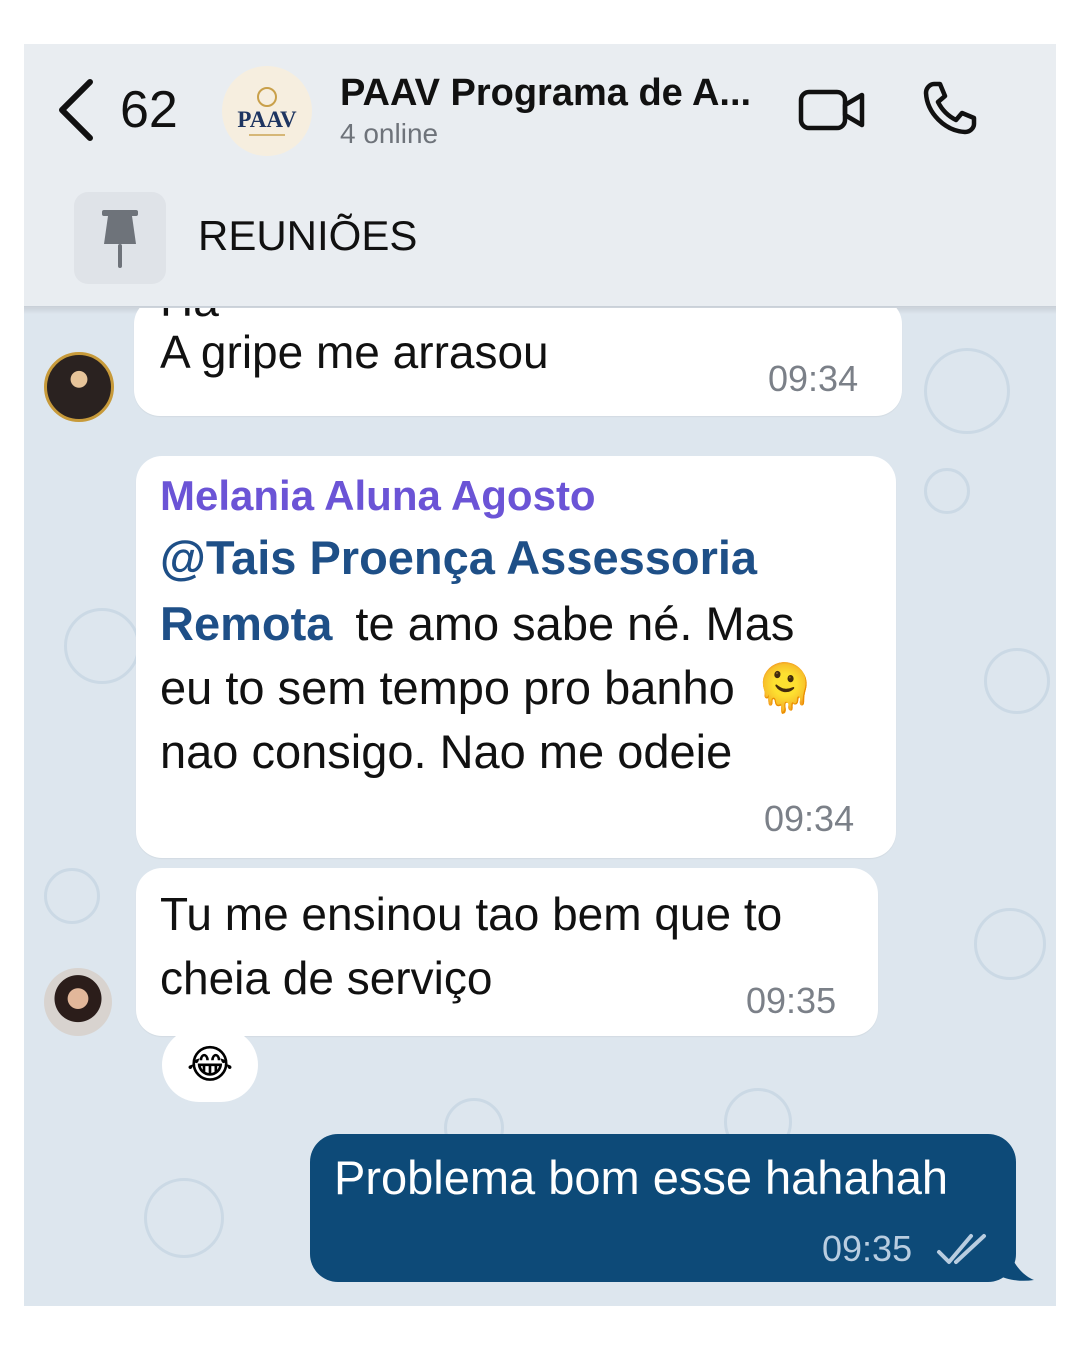 The height and width of the screenshot is (1350, 1080). I want to click on message-text: Problema bom esse hahahah, so click(641, 1177).